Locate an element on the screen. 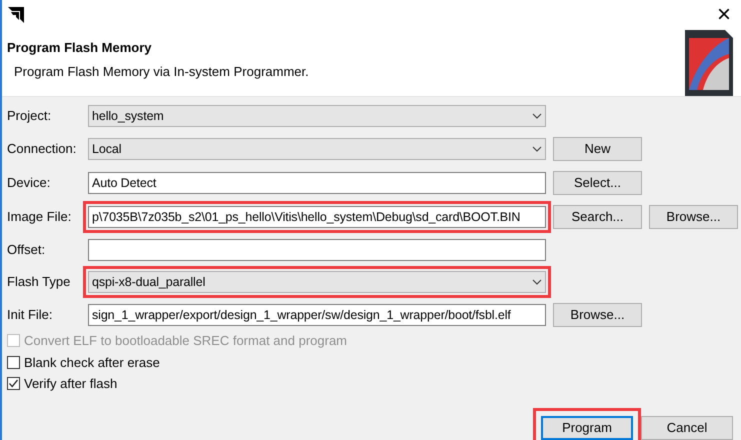 Image resolution: width=741 pixels, height=440 pixels. logo-icon is located at coordinates (16, 15).